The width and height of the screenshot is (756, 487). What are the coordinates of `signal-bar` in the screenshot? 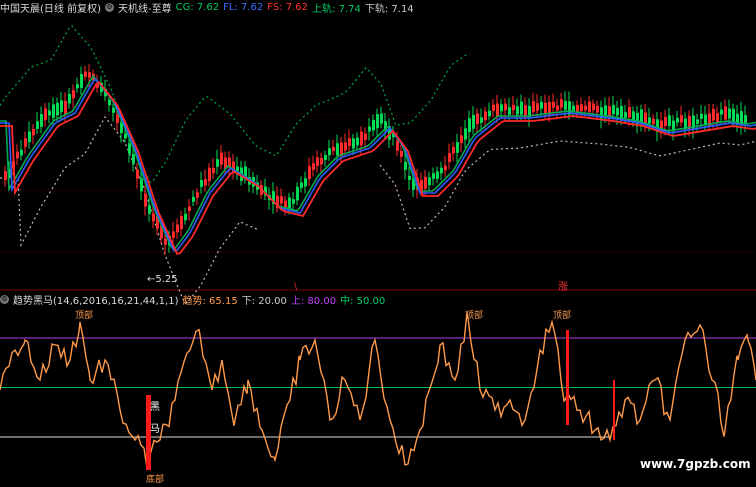 It's located at (614, 410).